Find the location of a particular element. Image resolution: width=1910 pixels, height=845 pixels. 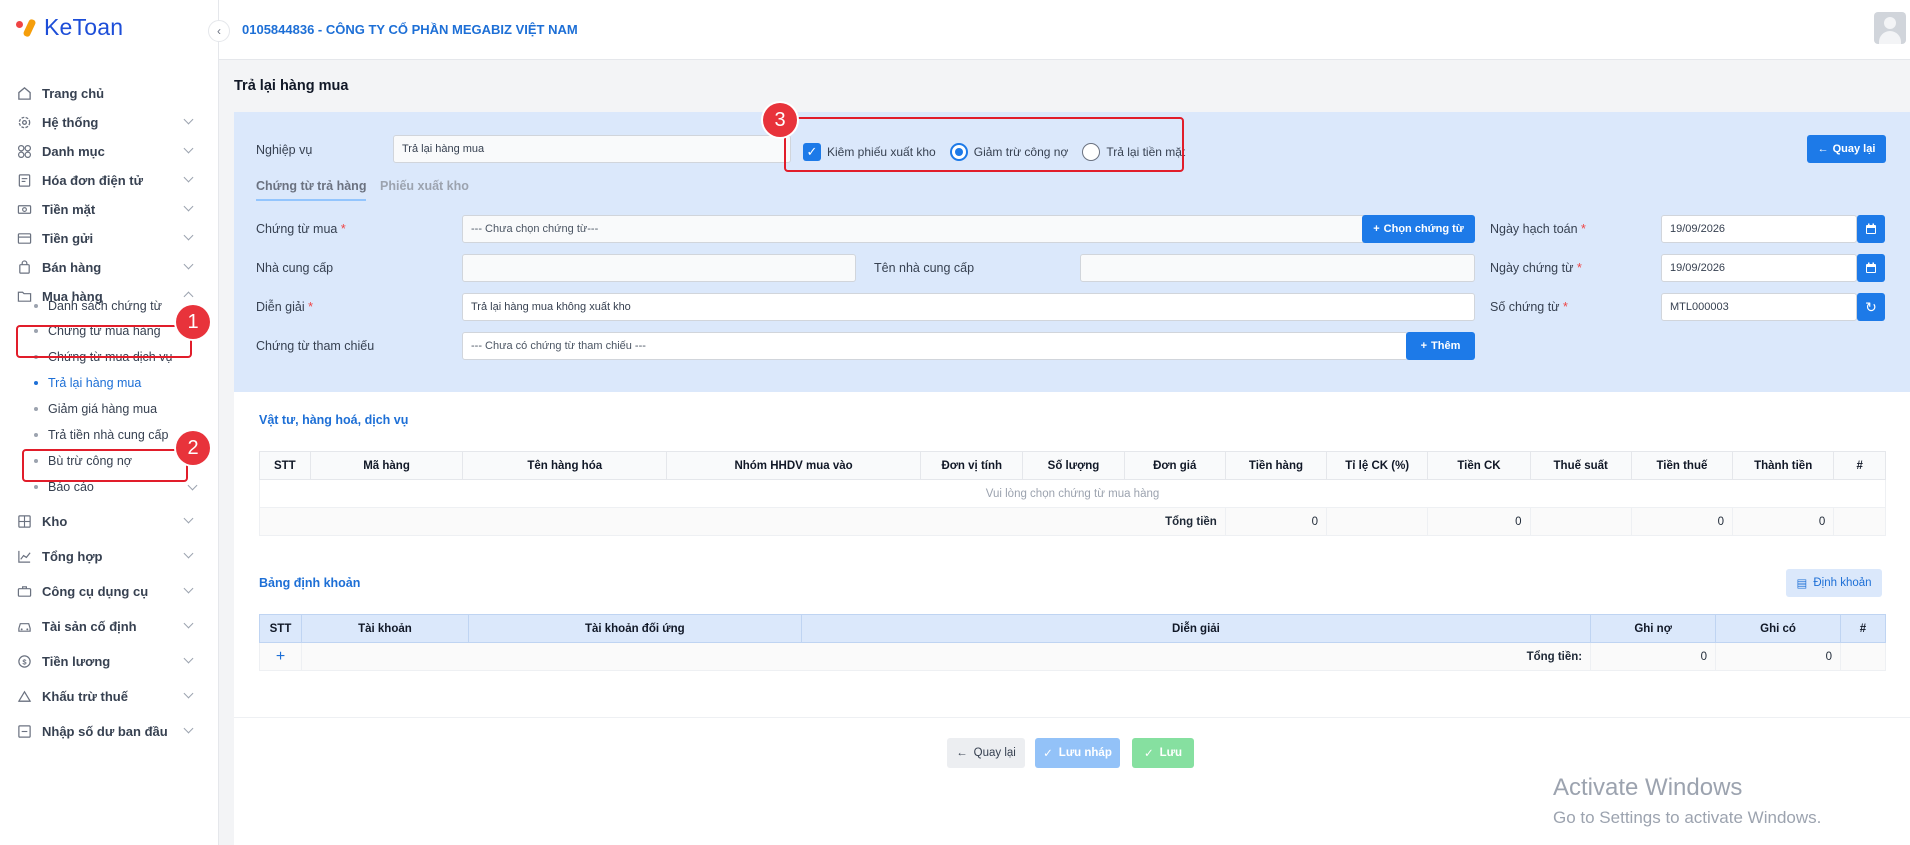

button-label: Lưu nháp is located at coordinates (1085, 753).